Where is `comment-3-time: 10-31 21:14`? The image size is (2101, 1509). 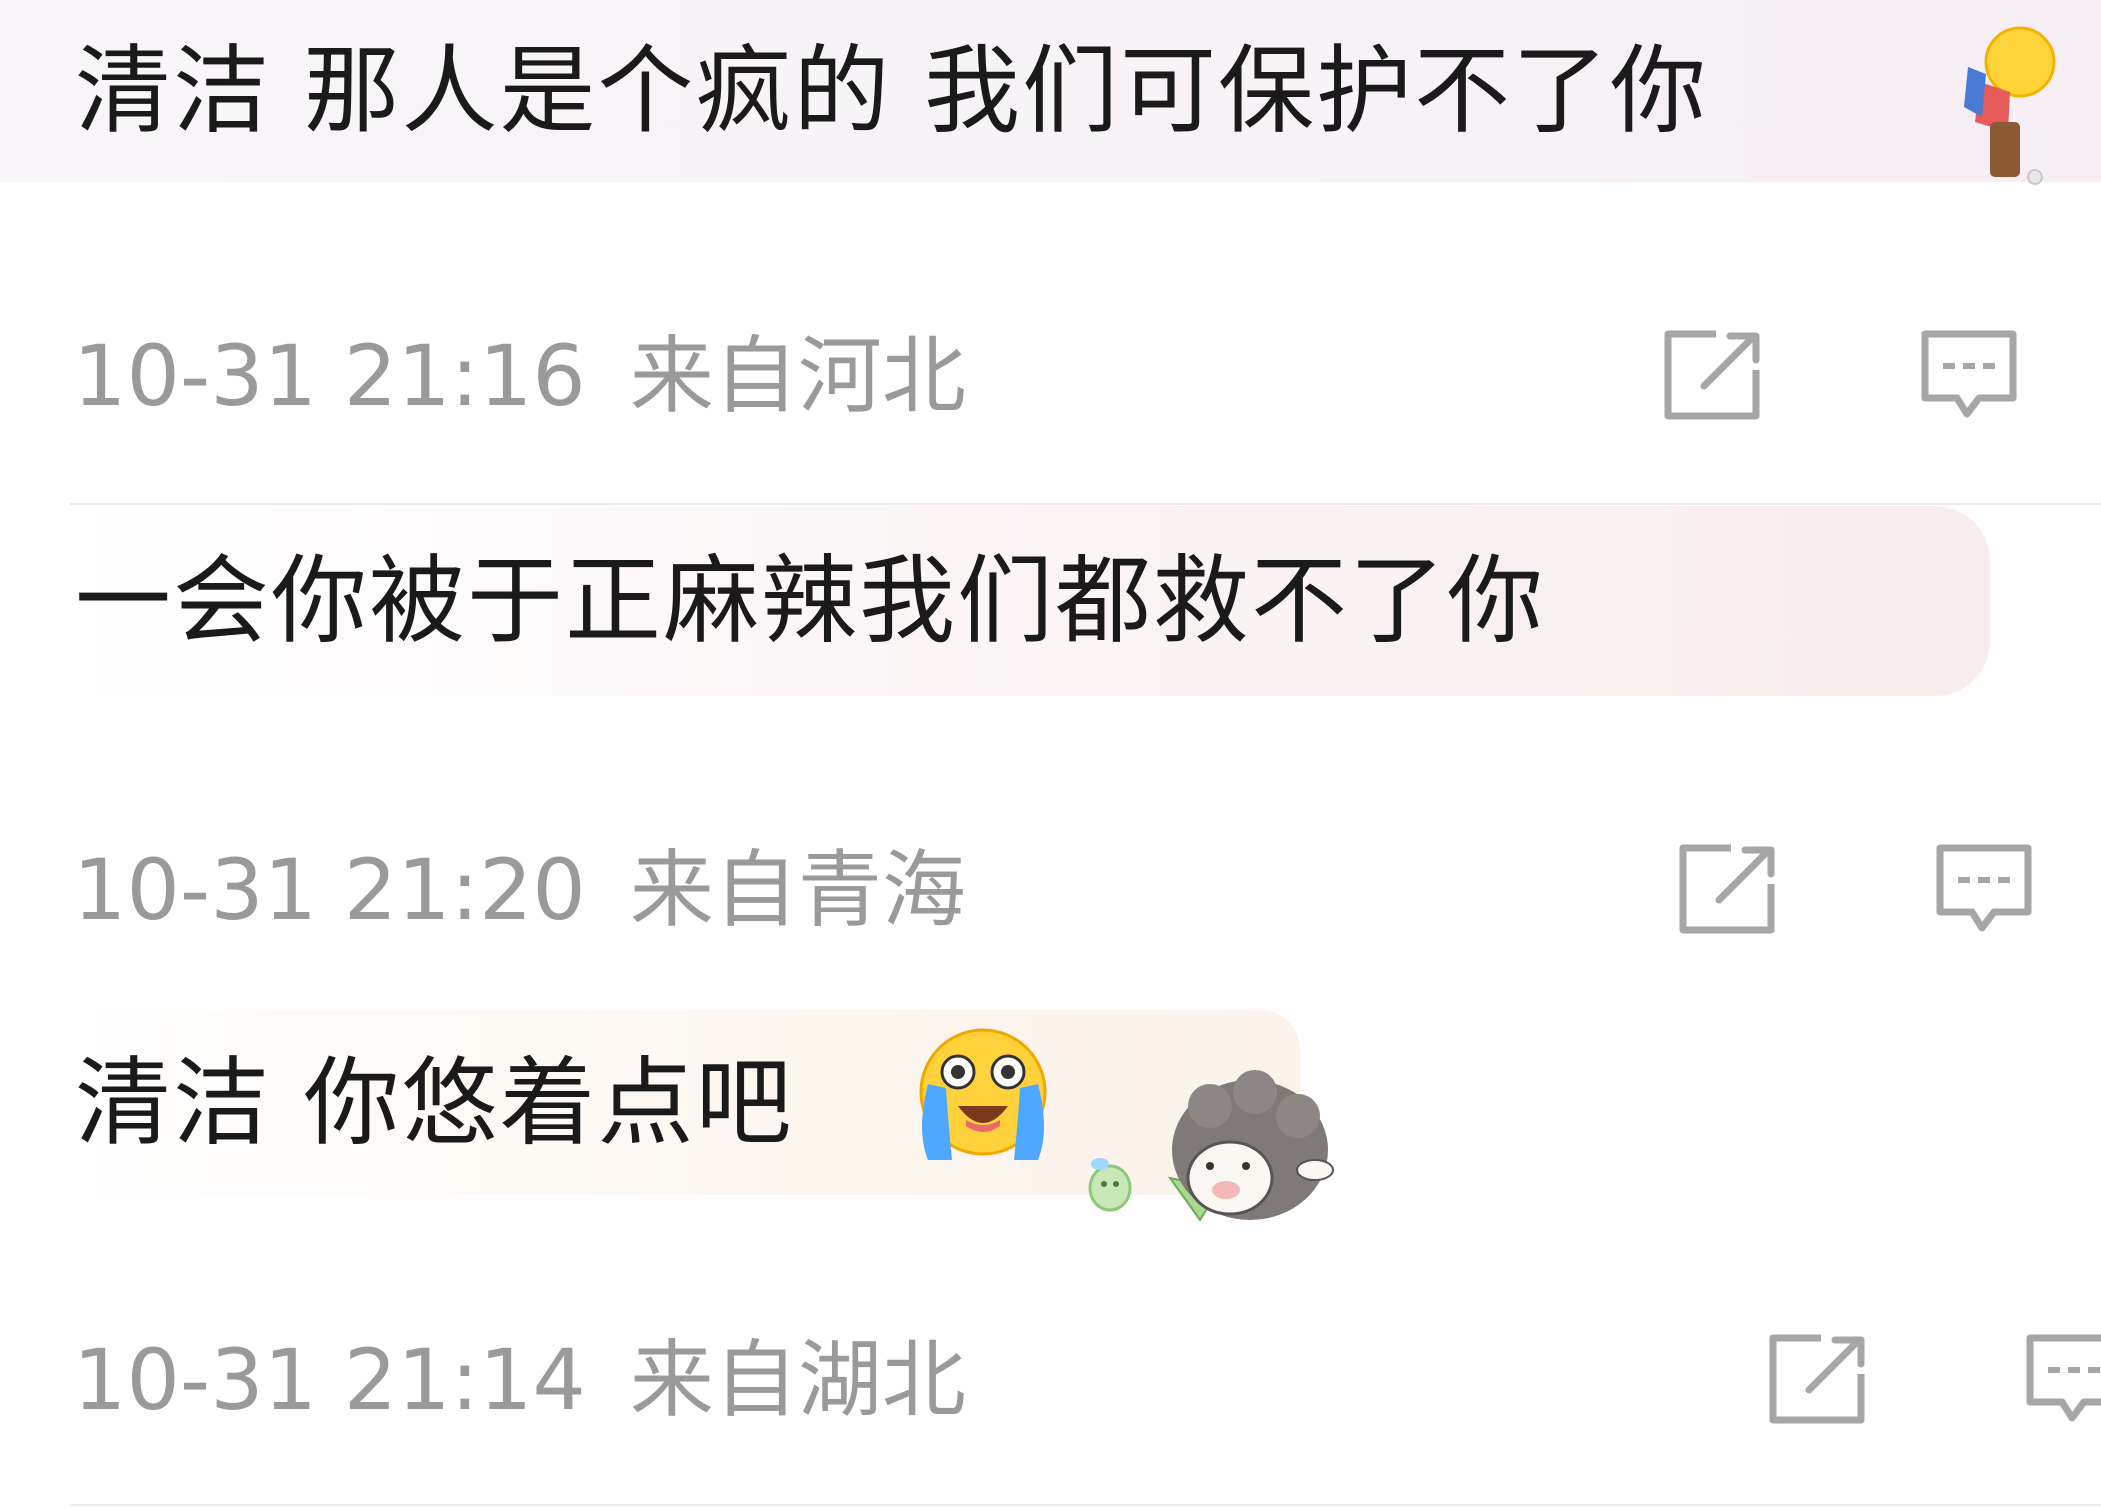 comment-3-time: 10-31 21:14 is located at coordinates (329, 1380).